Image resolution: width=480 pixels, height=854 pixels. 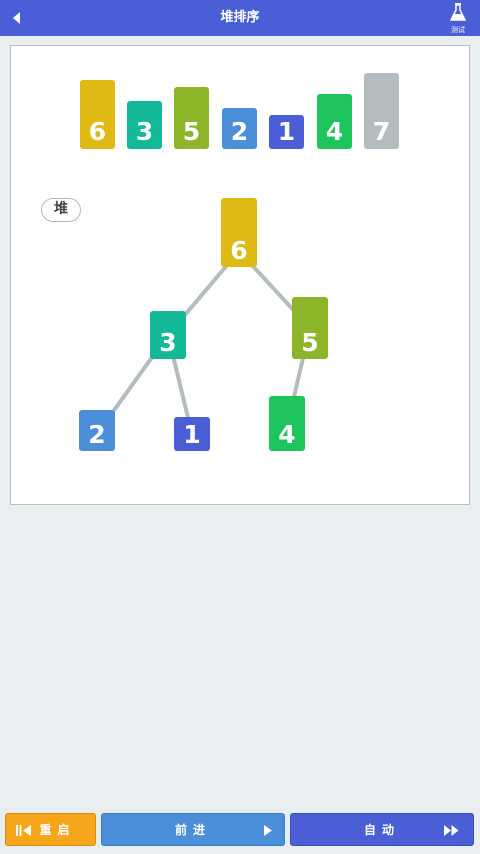 I want to click on top-bar: 堆排序 测试, so click(x=240, y=18).